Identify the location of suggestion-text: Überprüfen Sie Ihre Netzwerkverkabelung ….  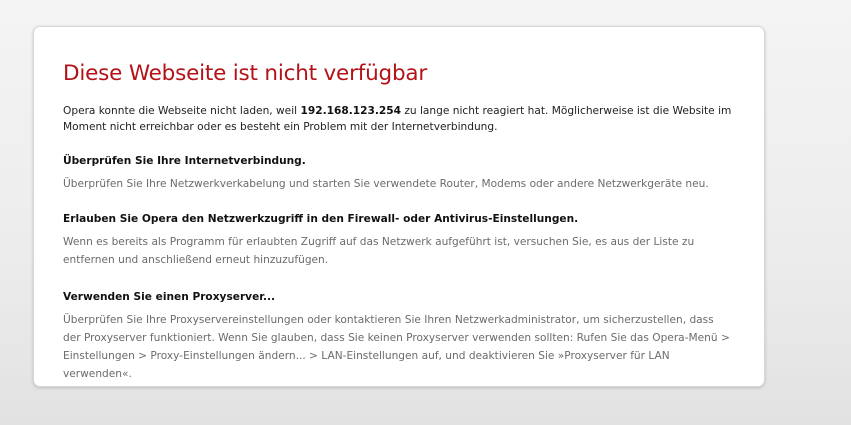
(386, 184).